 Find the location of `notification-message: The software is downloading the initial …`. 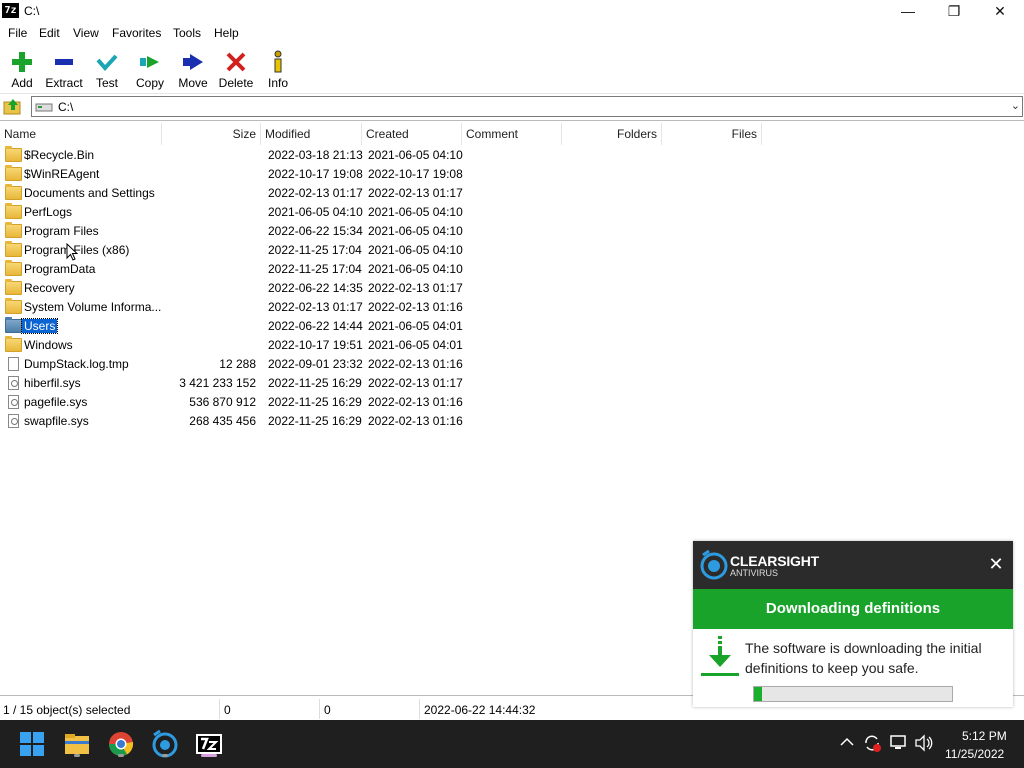

notification-message: The software is downloading the initial … is located at coordinates (863, 658).